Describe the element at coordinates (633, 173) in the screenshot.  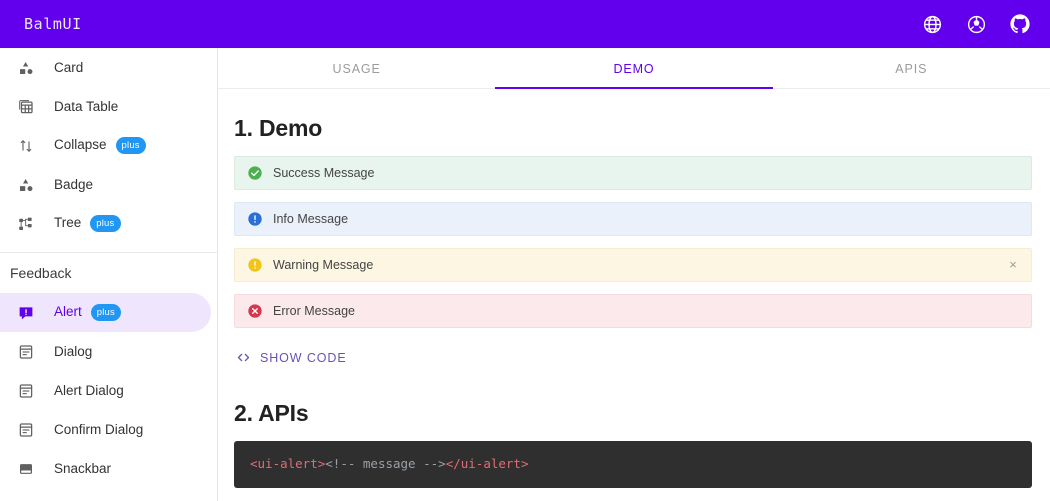
I see `alert-success: Success Message` at that location.